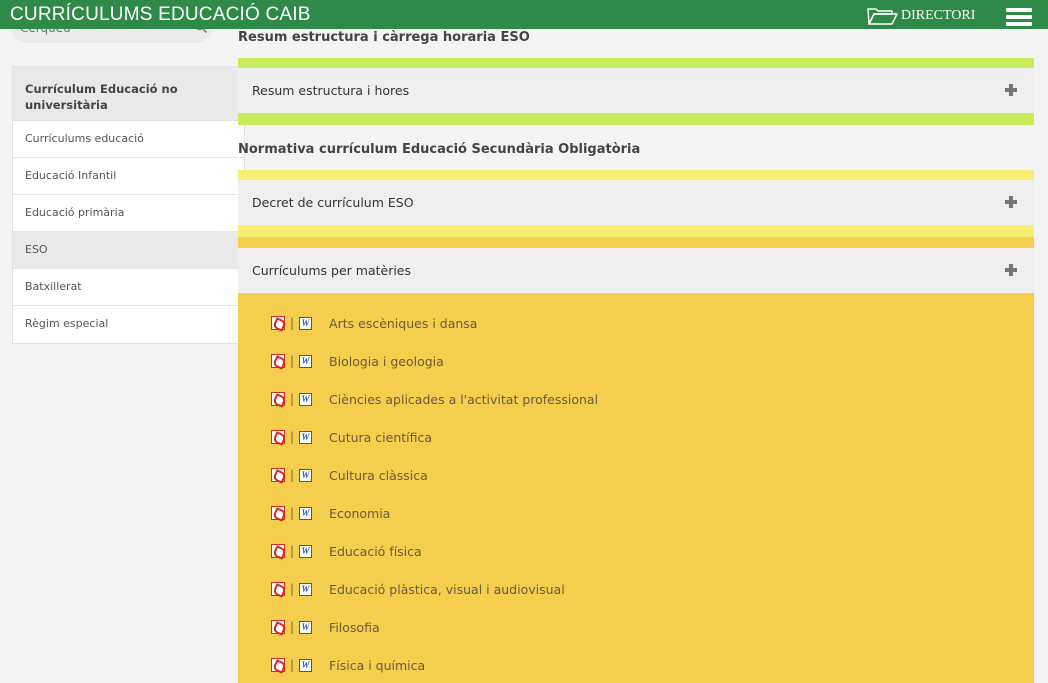  Describe the element at coordinates (325, 627) in the screenshot. I see `list-item: | W Filosofia` at that location.